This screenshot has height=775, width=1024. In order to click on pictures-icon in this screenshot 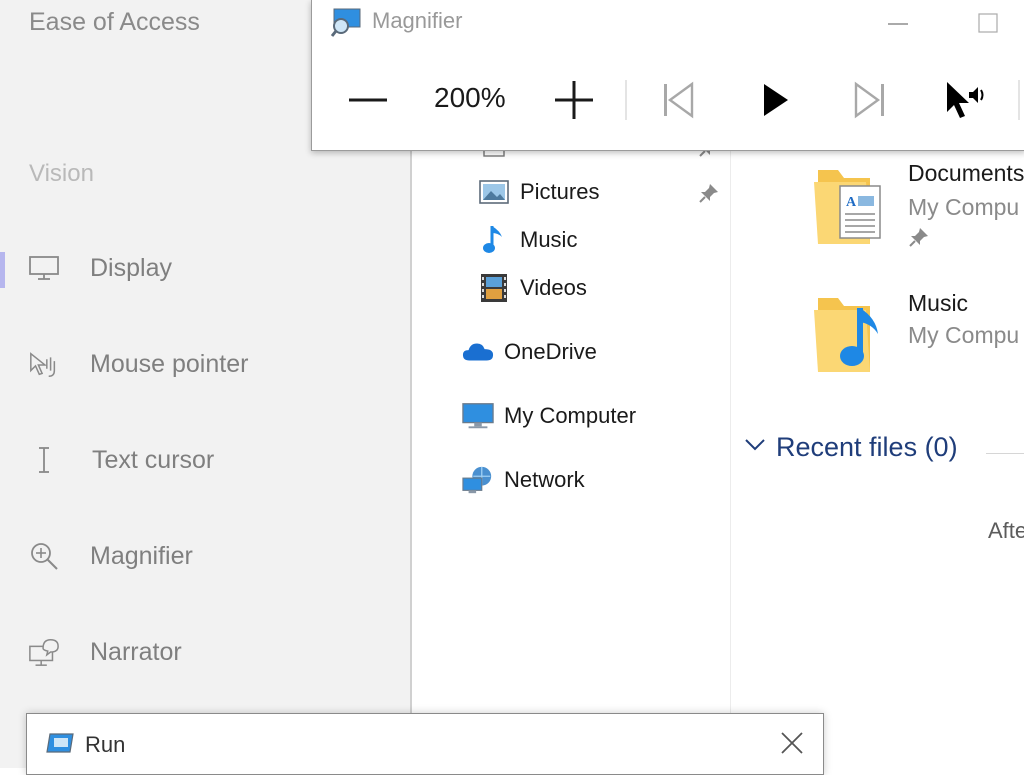, I will do `click(494, 192)`.